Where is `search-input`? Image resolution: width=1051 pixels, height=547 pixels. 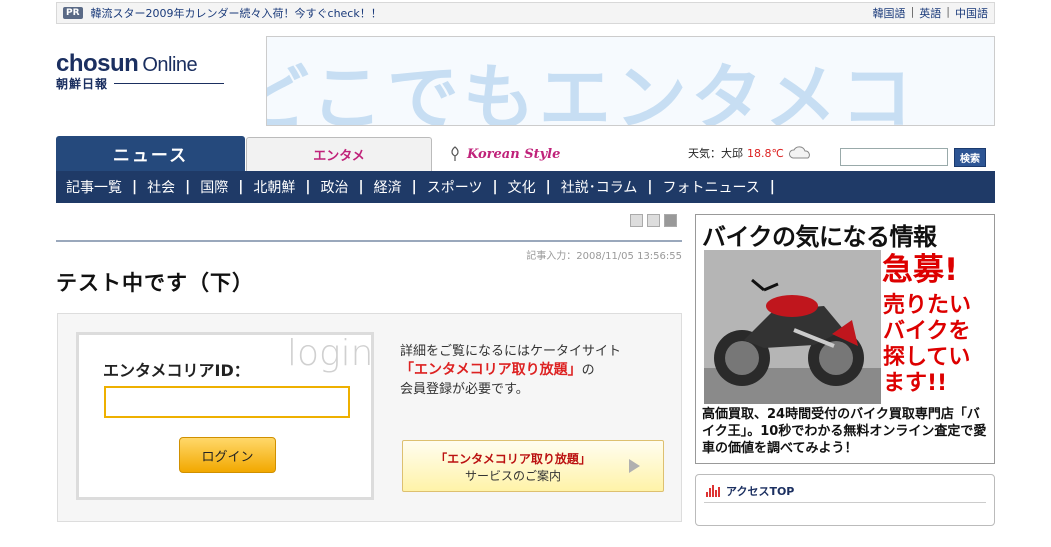
search-input is located at coordinates (894, 157).